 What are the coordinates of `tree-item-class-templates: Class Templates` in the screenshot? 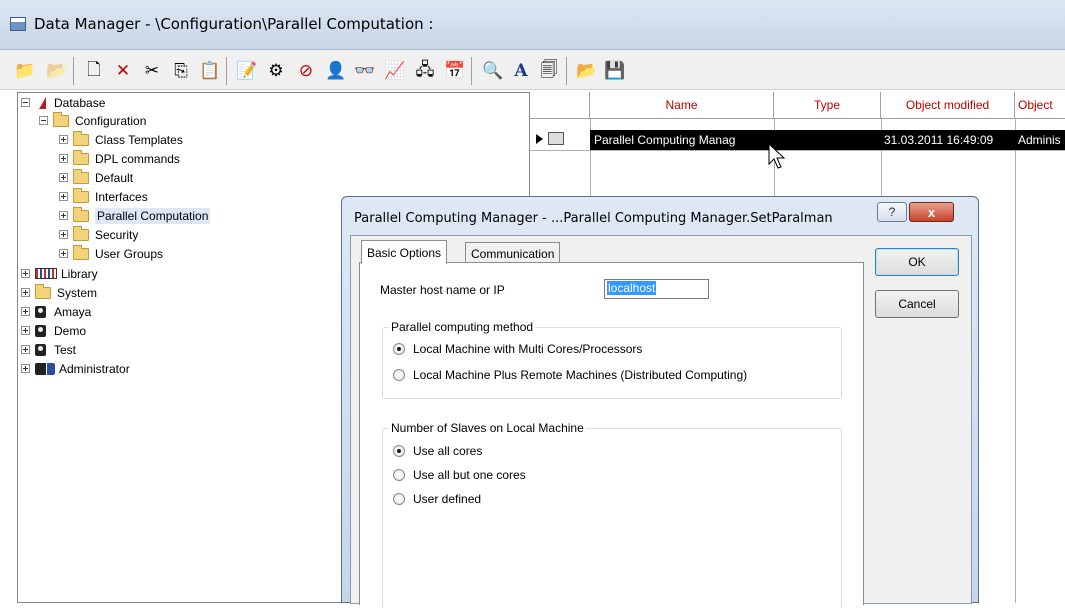 It's located at (121, 139).